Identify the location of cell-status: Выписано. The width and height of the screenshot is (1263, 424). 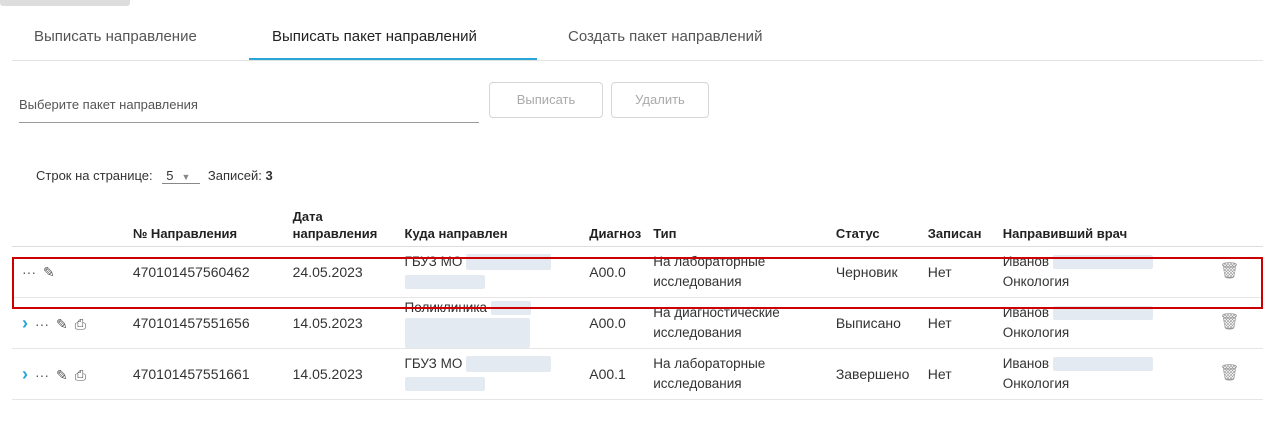
(875, 323).